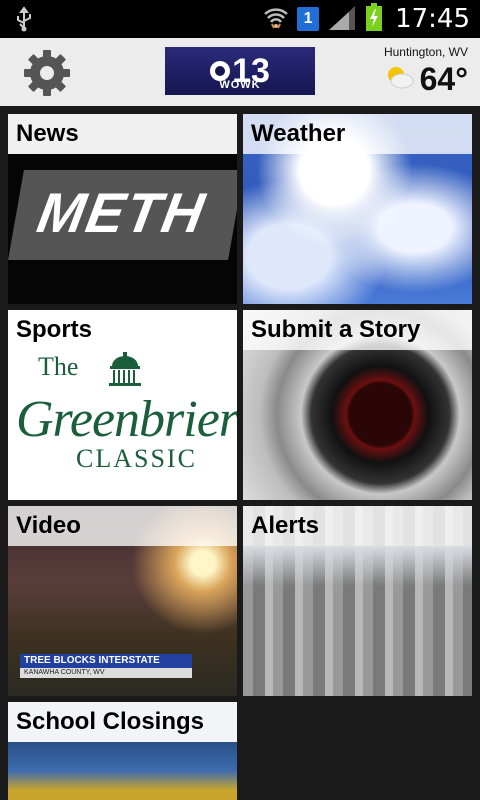 The height and width of the screenshot is (800, 480). I want to click on settings-gear-icon, so click(47, 75).